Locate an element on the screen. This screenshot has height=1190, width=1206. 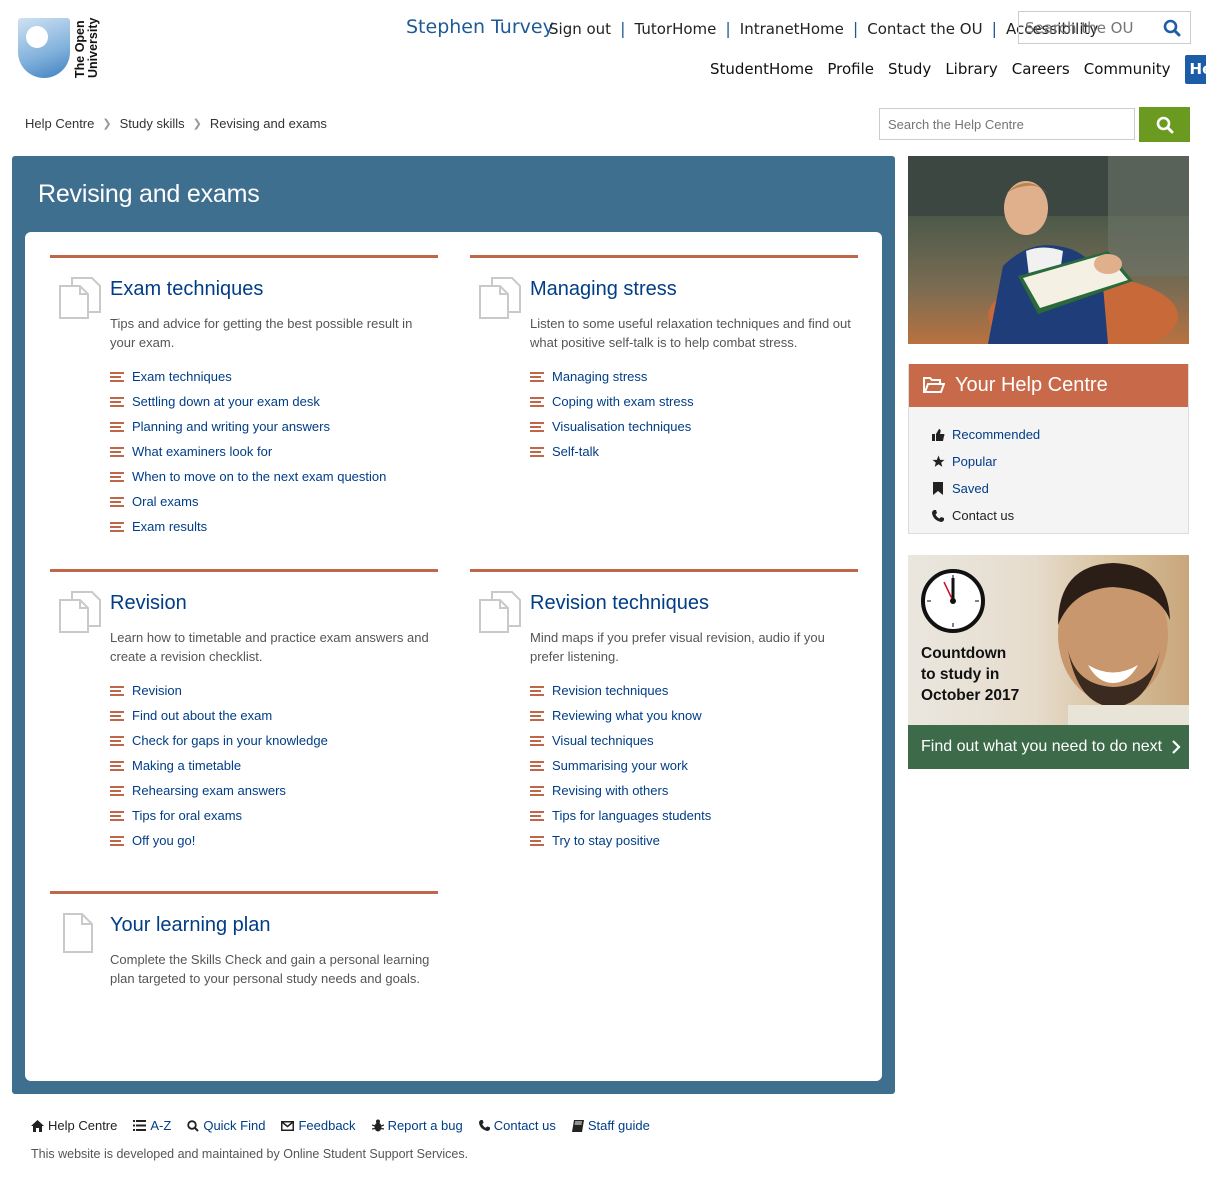
recommended-link: Recommended is located at coordinates (996, 434).